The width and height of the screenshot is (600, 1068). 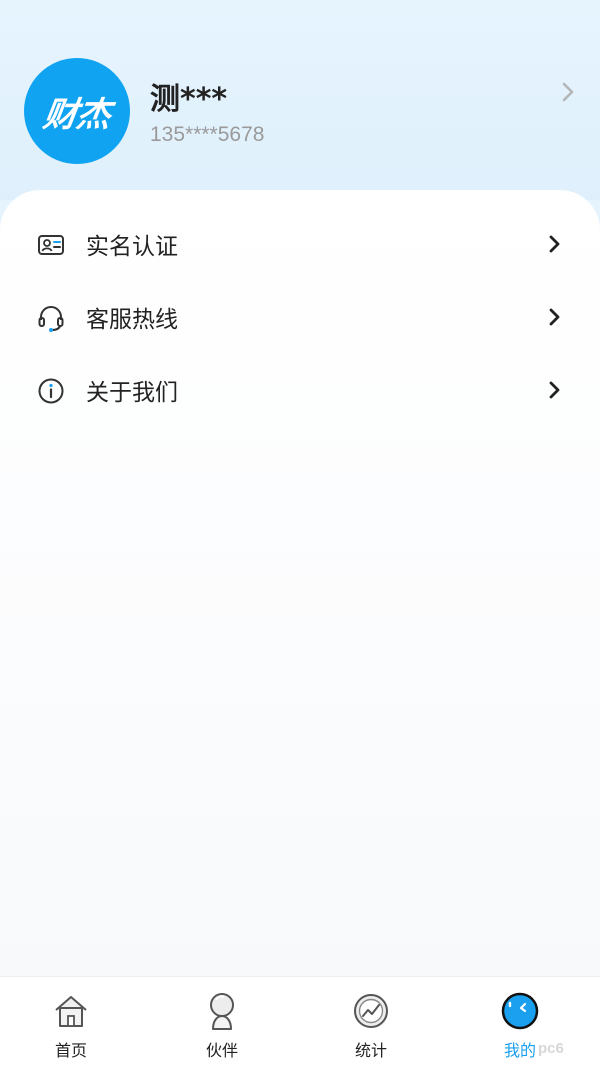 What do you see at coordinates (300, 317) in the screenshot?
I see `menu-item-customer-hotline: 客服热线` at bounding box center [300, 317].